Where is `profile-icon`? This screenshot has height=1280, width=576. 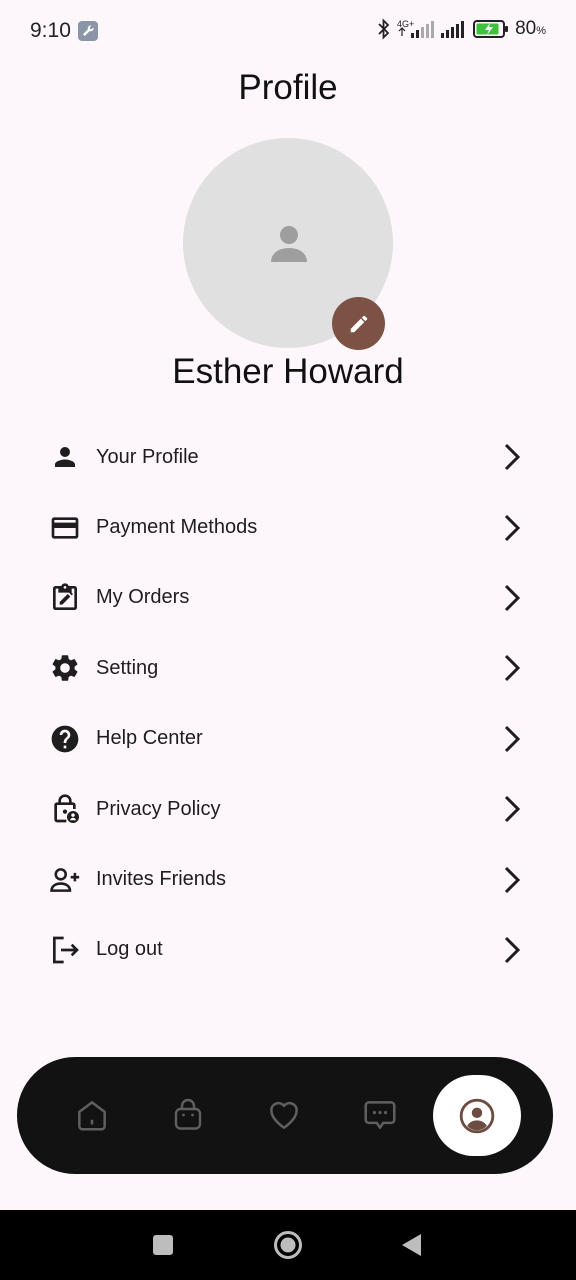
profile-icon is located at coordinates (477, 1115).